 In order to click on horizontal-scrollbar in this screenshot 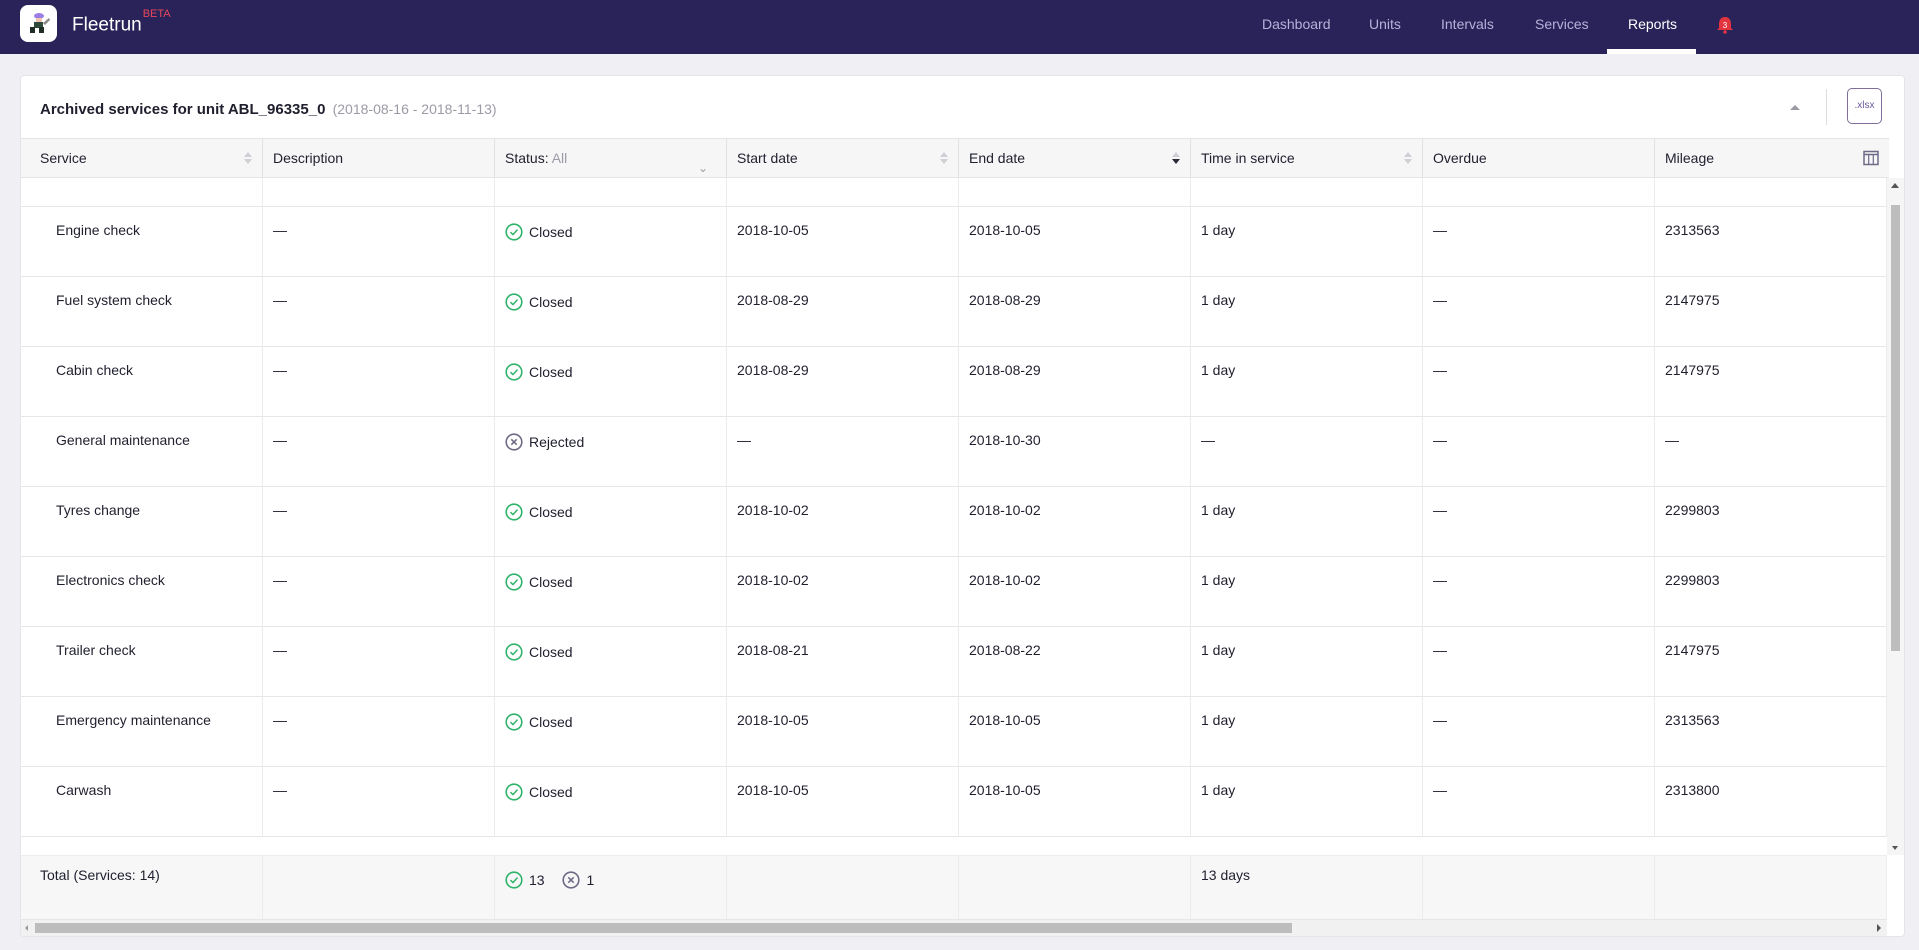, I will do `click(954, 927)`.